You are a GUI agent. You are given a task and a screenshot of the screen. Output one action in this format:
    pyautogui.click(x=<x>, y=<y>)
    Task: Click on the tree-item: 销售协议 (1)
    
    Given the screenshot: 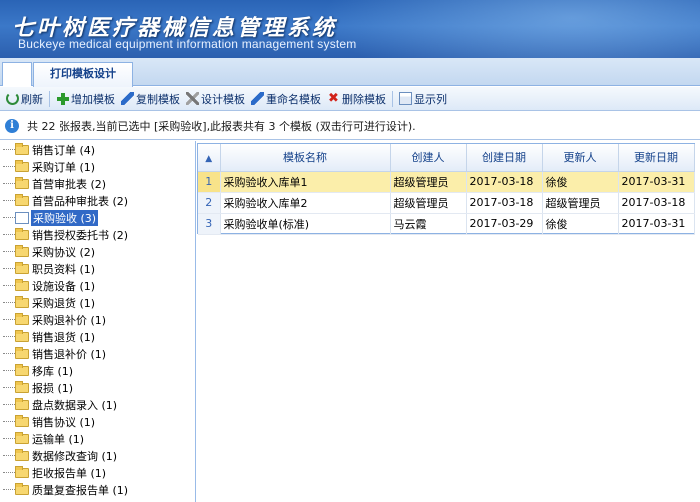 What is the action you would take?
    pyautogui.click(x=97, y=421)
    